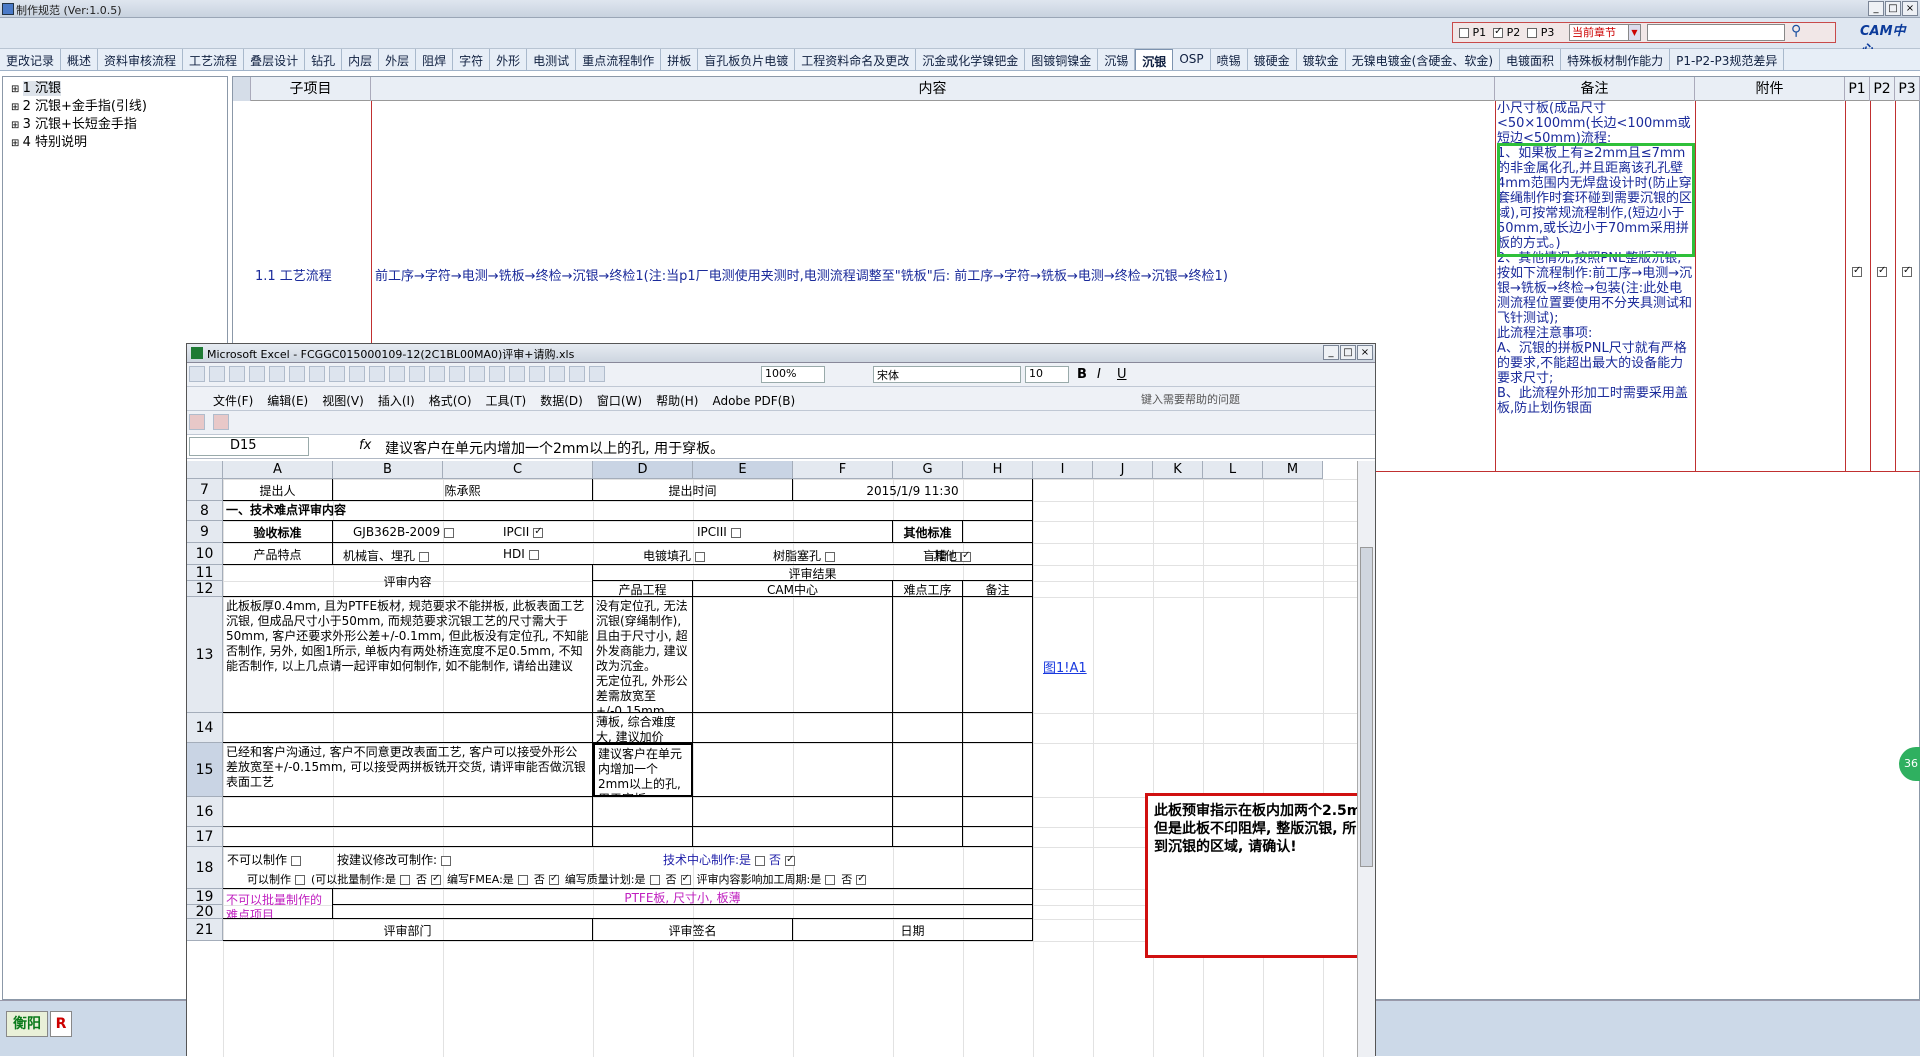 Image resolution: width=1920 pixels, height=1057 pixels. I want to click on tab-item: 特殊板材制作能力, so click(1616, 59).